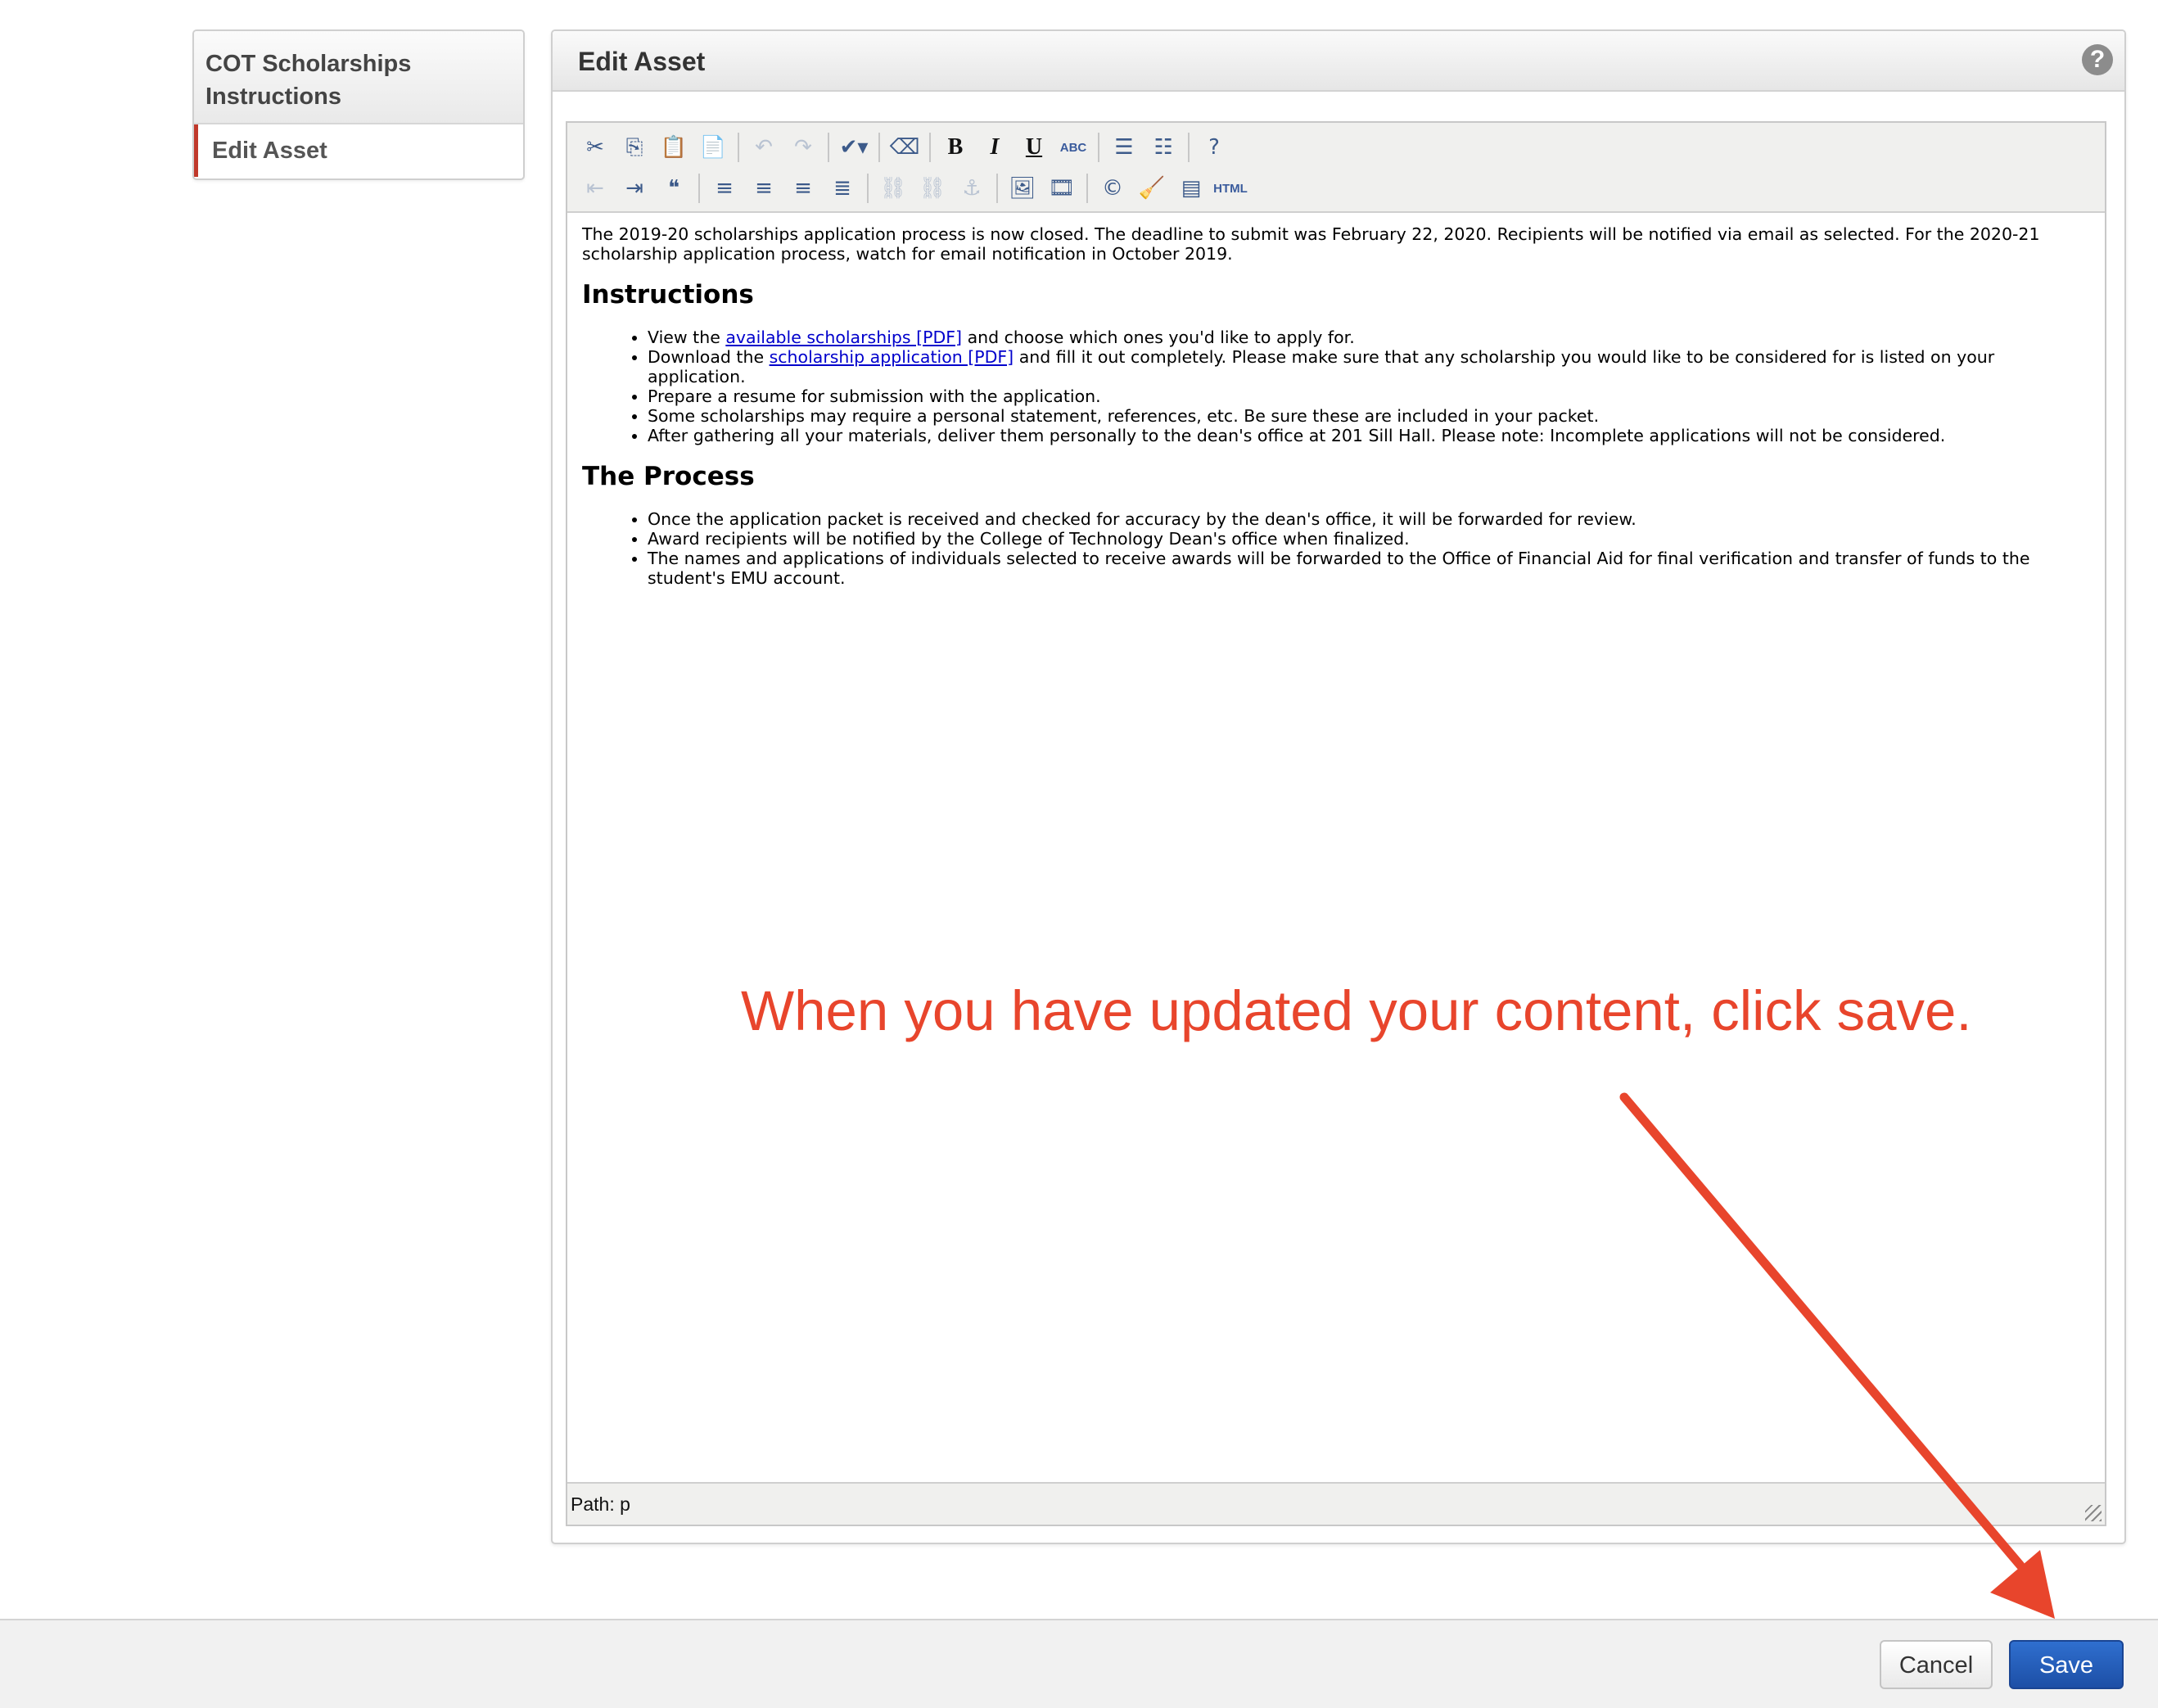 The image size is (2158, 1708). I want to click on cancel-button: Cancel, so click(1936, 1664).